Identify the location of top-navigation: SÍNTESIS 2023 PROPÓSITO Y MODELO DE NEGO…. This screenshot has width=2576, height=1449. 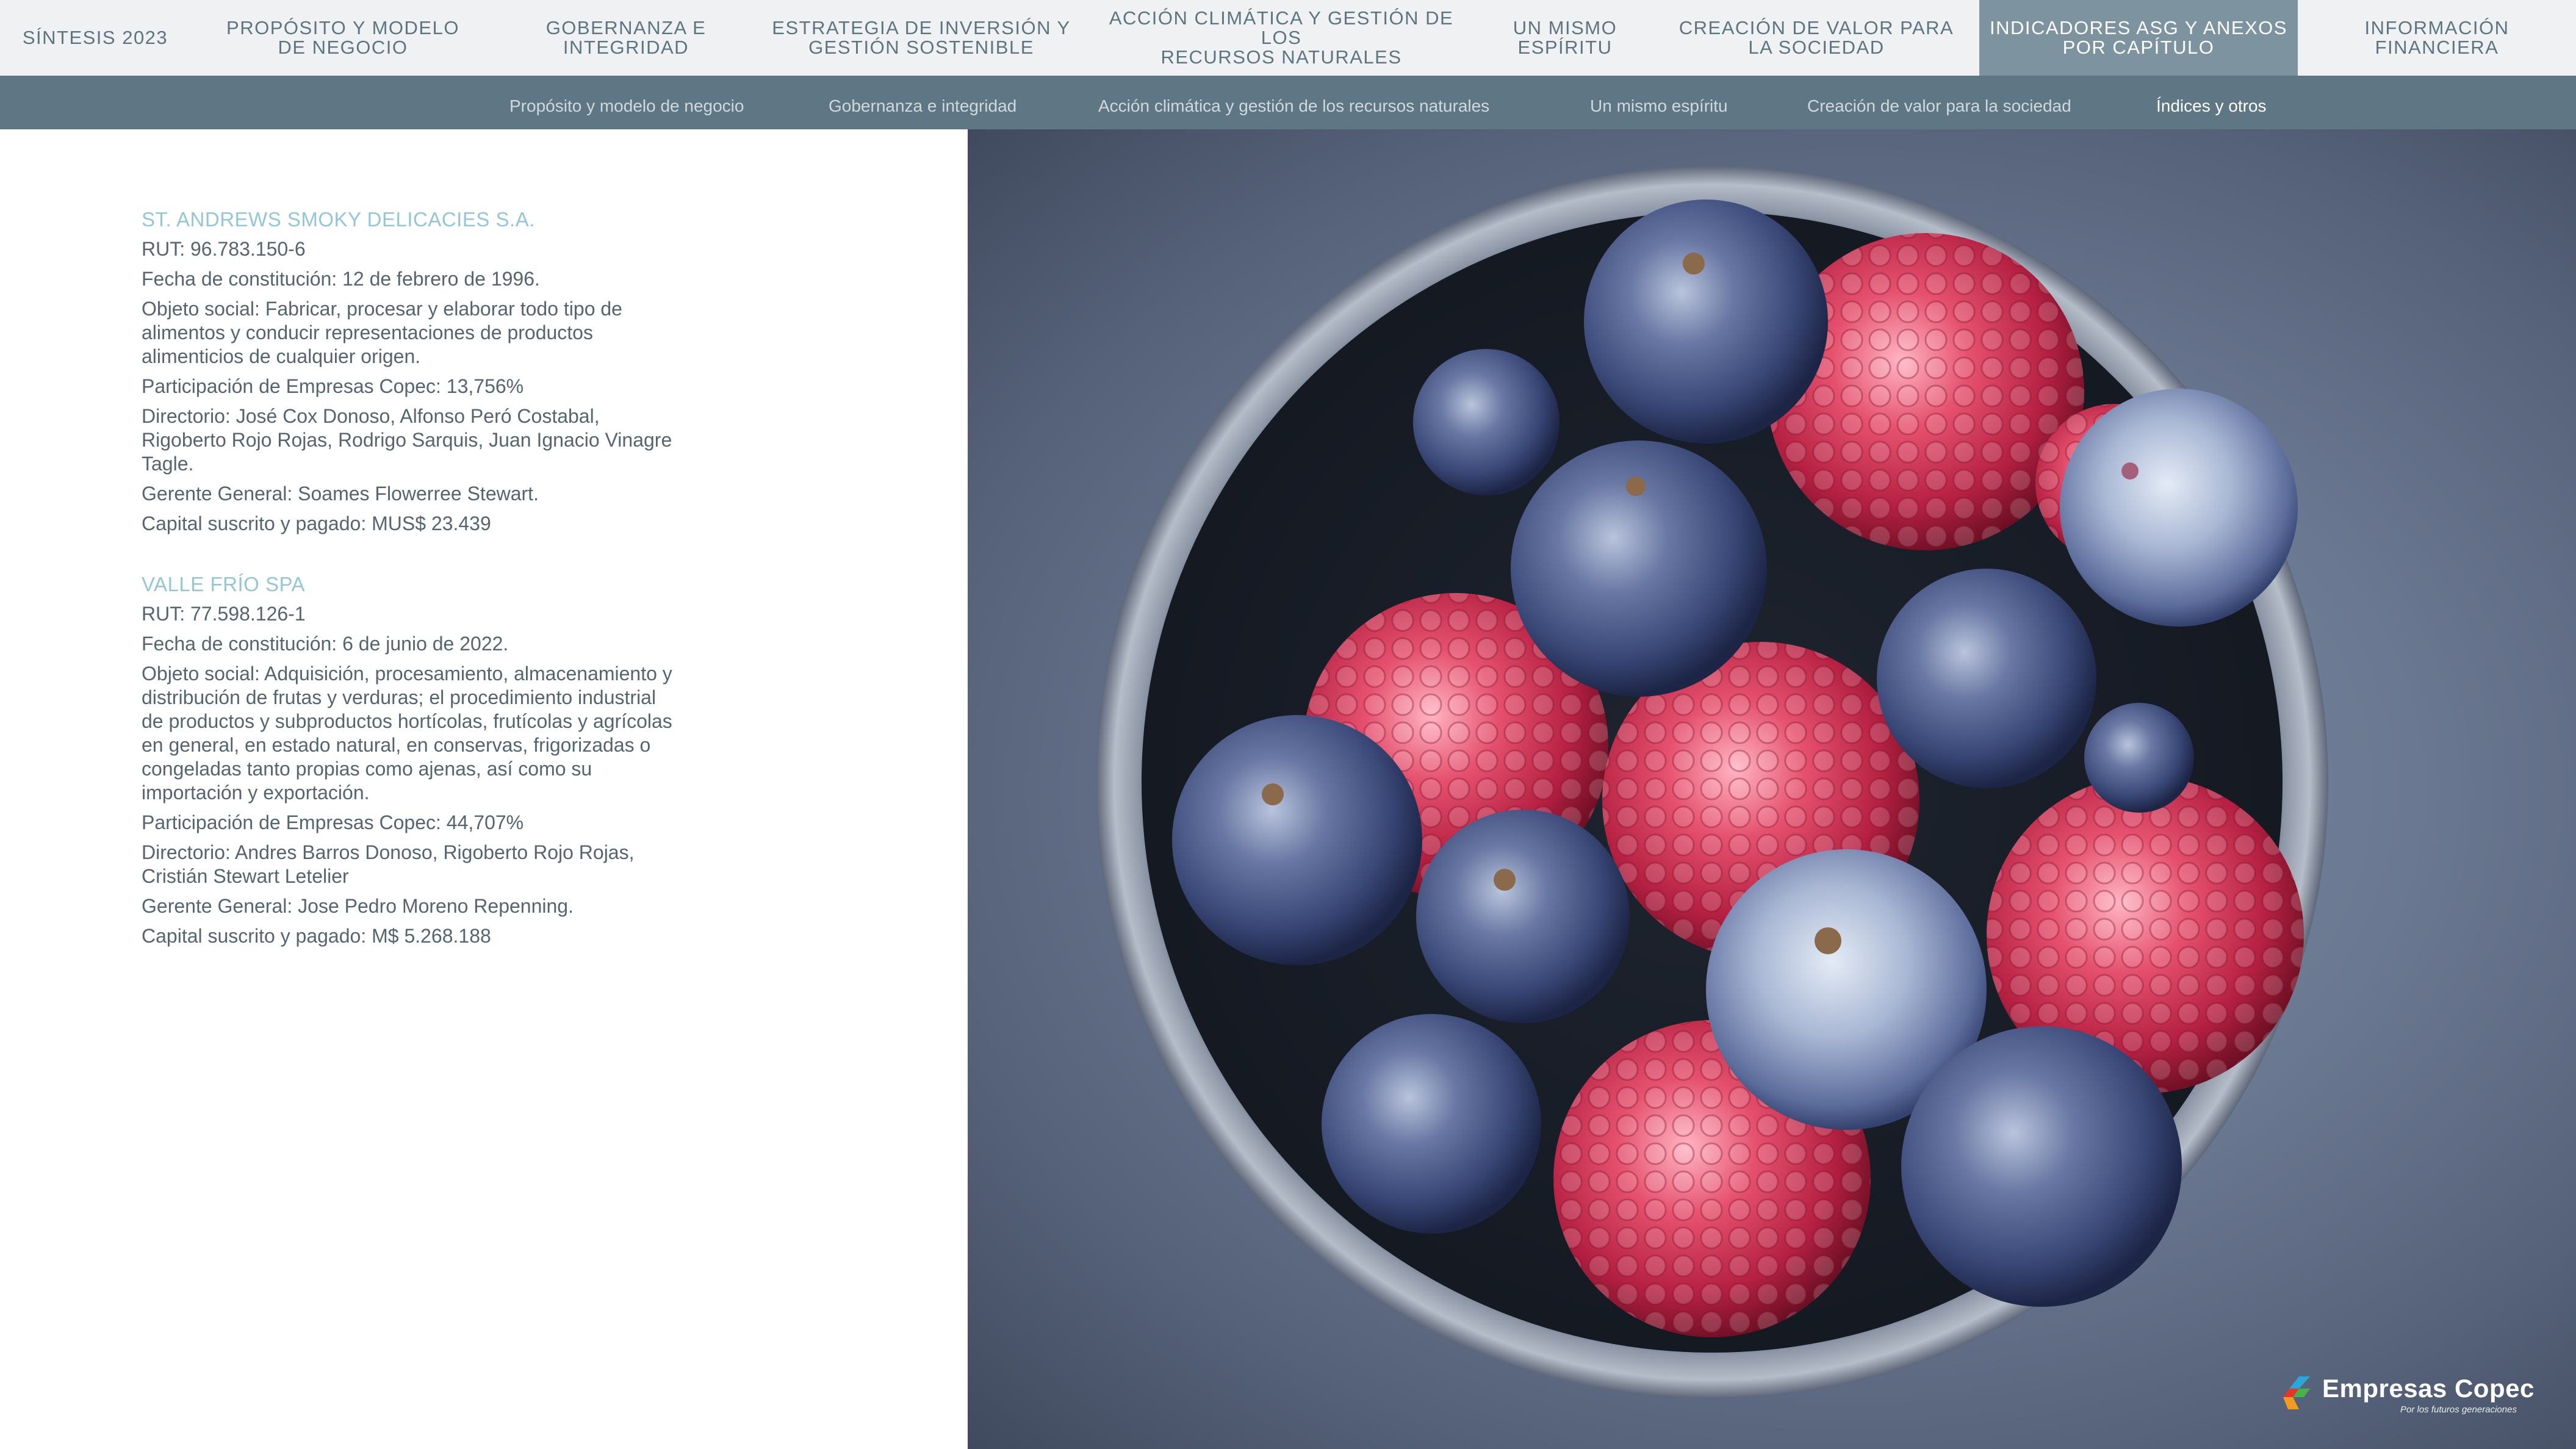
(1288, 38).